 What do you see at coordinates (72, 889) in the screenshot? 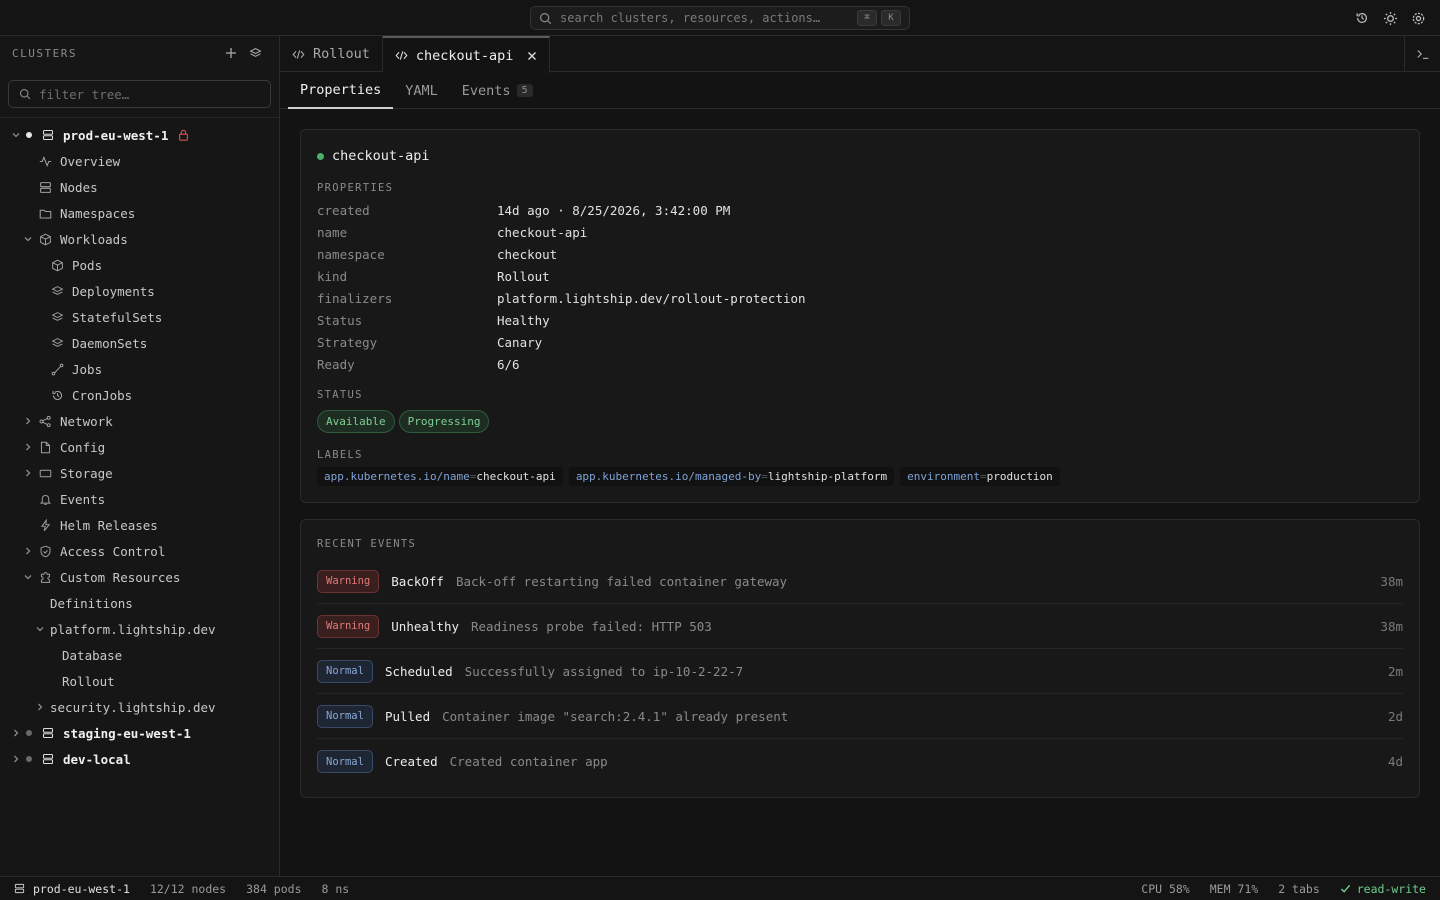
I see `active-cluster: prod-eu-west-1` at bounding box center [72, 889].